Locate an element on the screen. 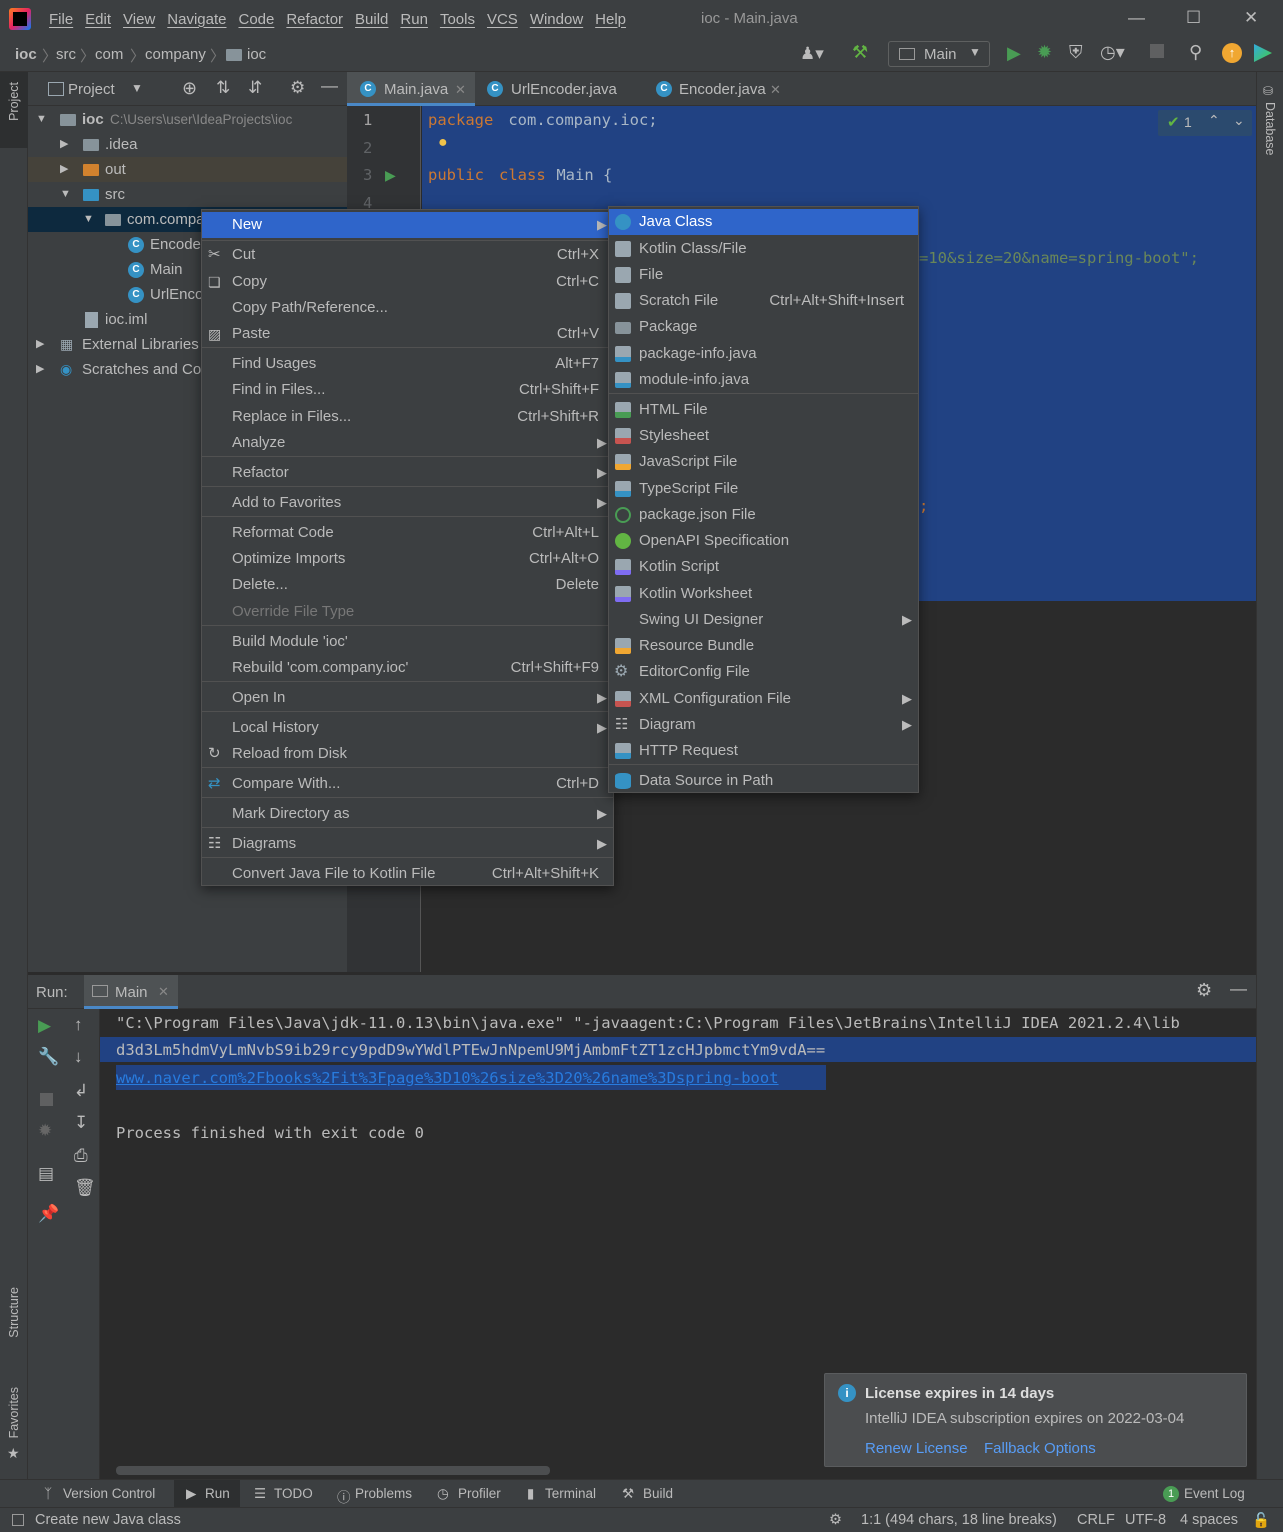 Image resolution: width=1283 pixels, height=1532 pixels. soft-wrap-icon: ↲ is located at coordinates (81, 1091).